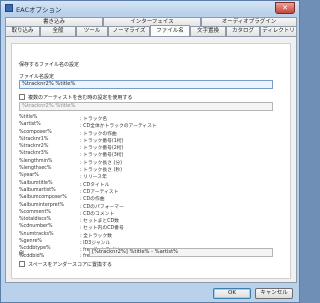 Image resolution: width=320 pixels, height=303 pixels. What do you see at coordinates (80, 98) in the screenshot?
I see `various-artists-label: 複数のアーティストを含む時の設定を使用する` at bounding box center [80, 98].